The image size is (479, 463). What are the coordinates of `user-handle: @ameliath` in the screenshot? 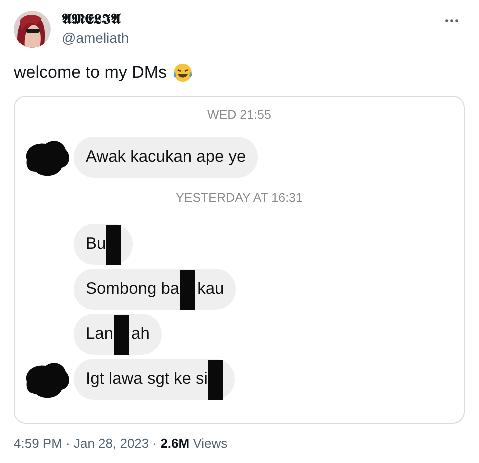 It's located at (96, 38).